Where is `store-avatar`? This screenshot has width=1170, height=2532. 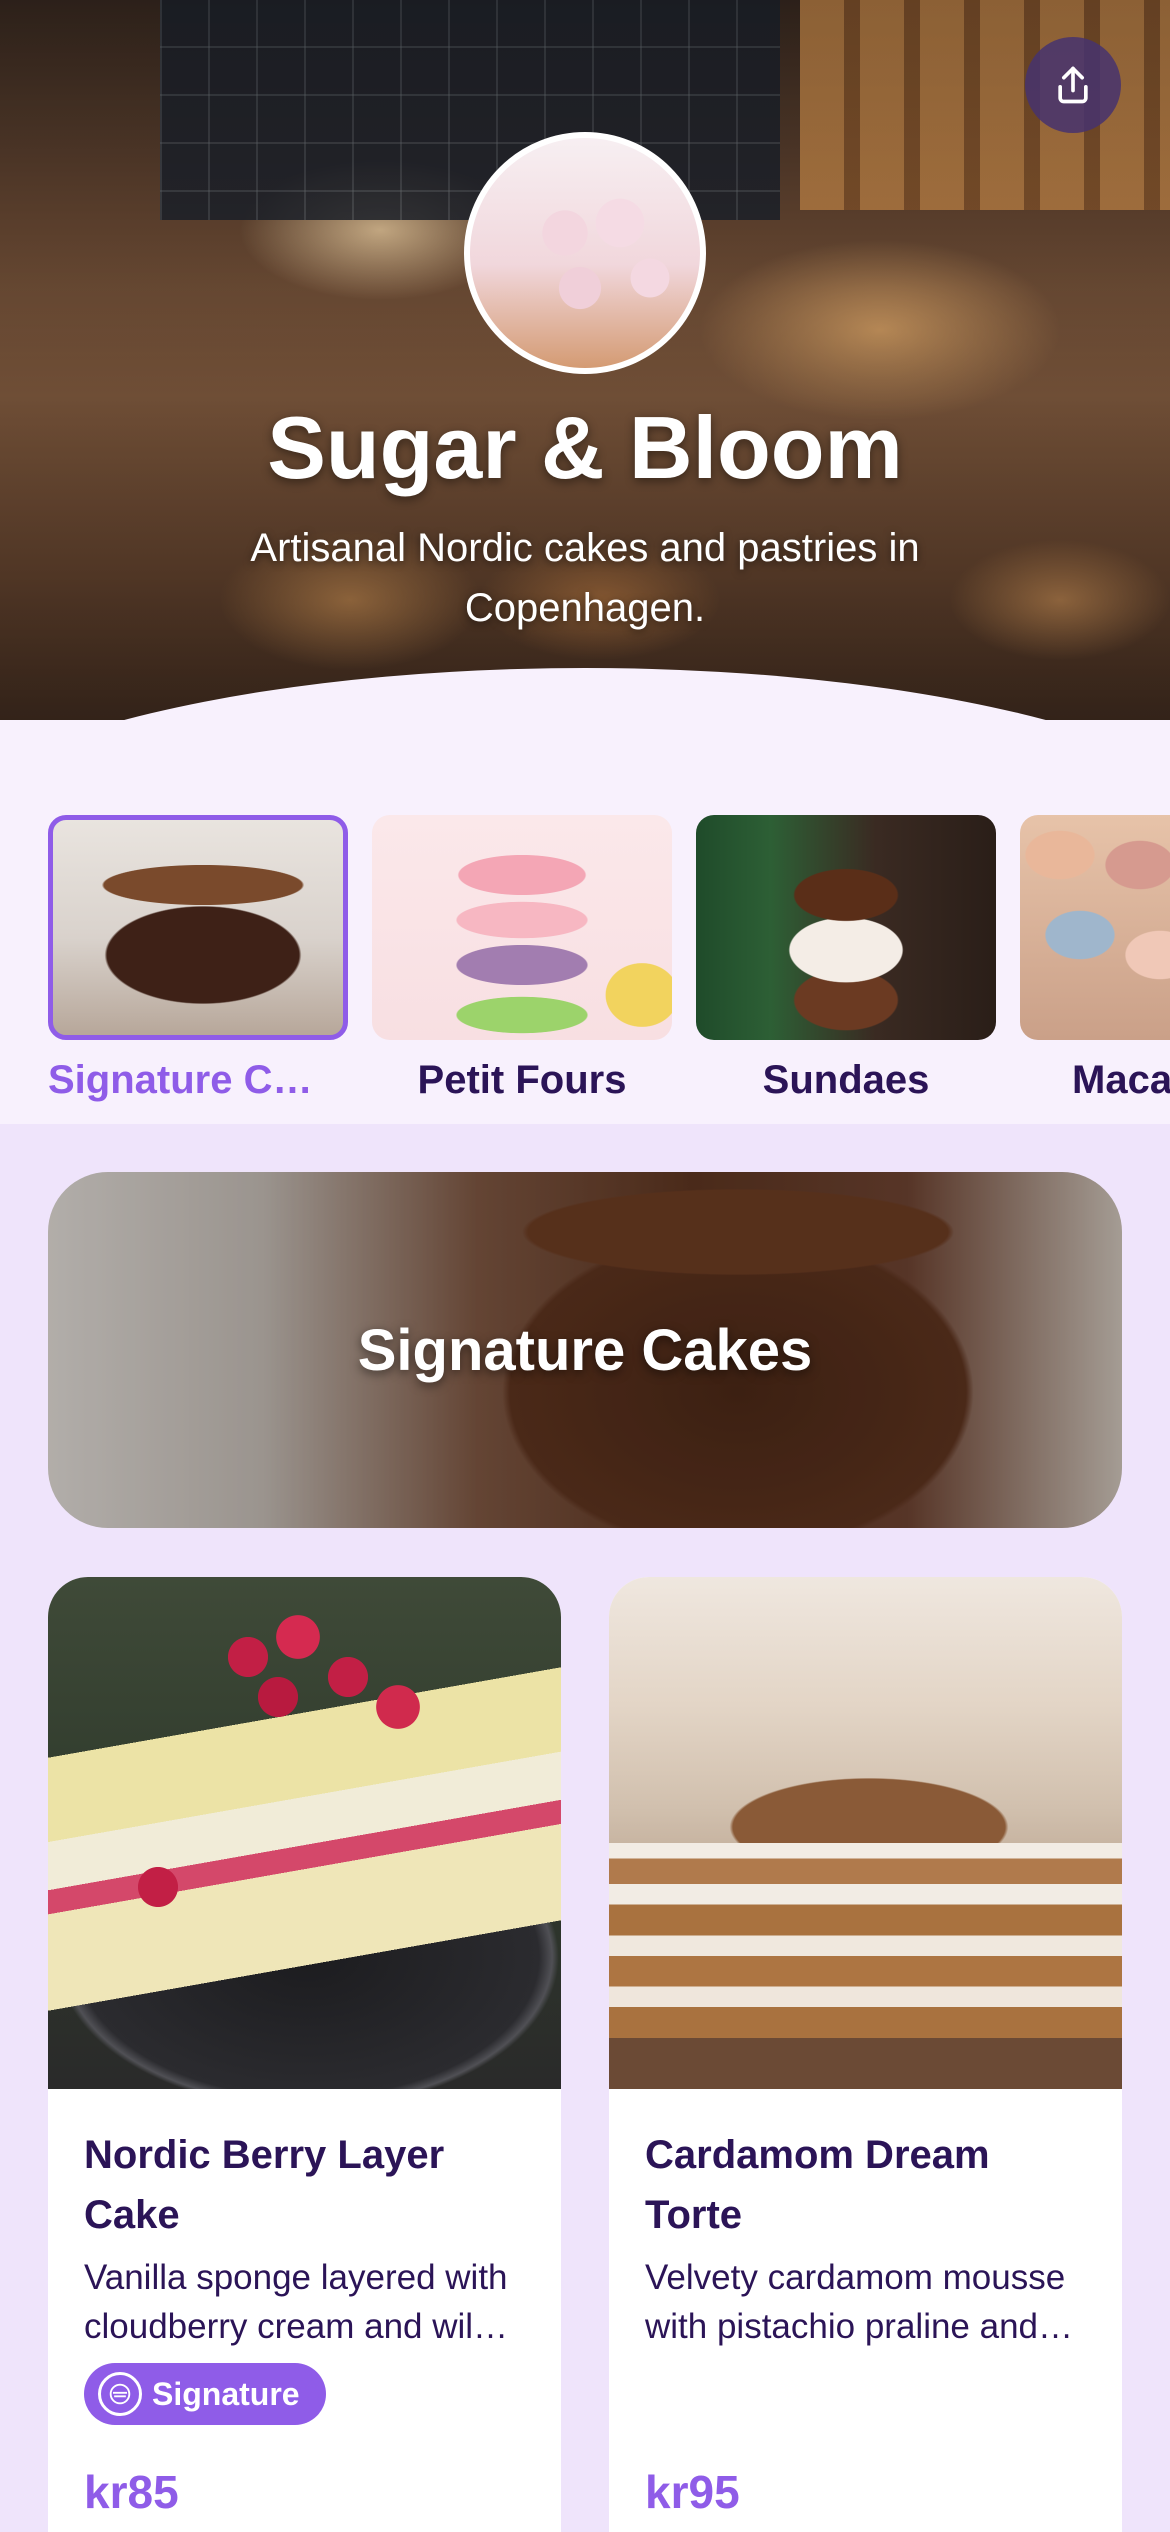
store-avatar is located at coordinates (585, 253).